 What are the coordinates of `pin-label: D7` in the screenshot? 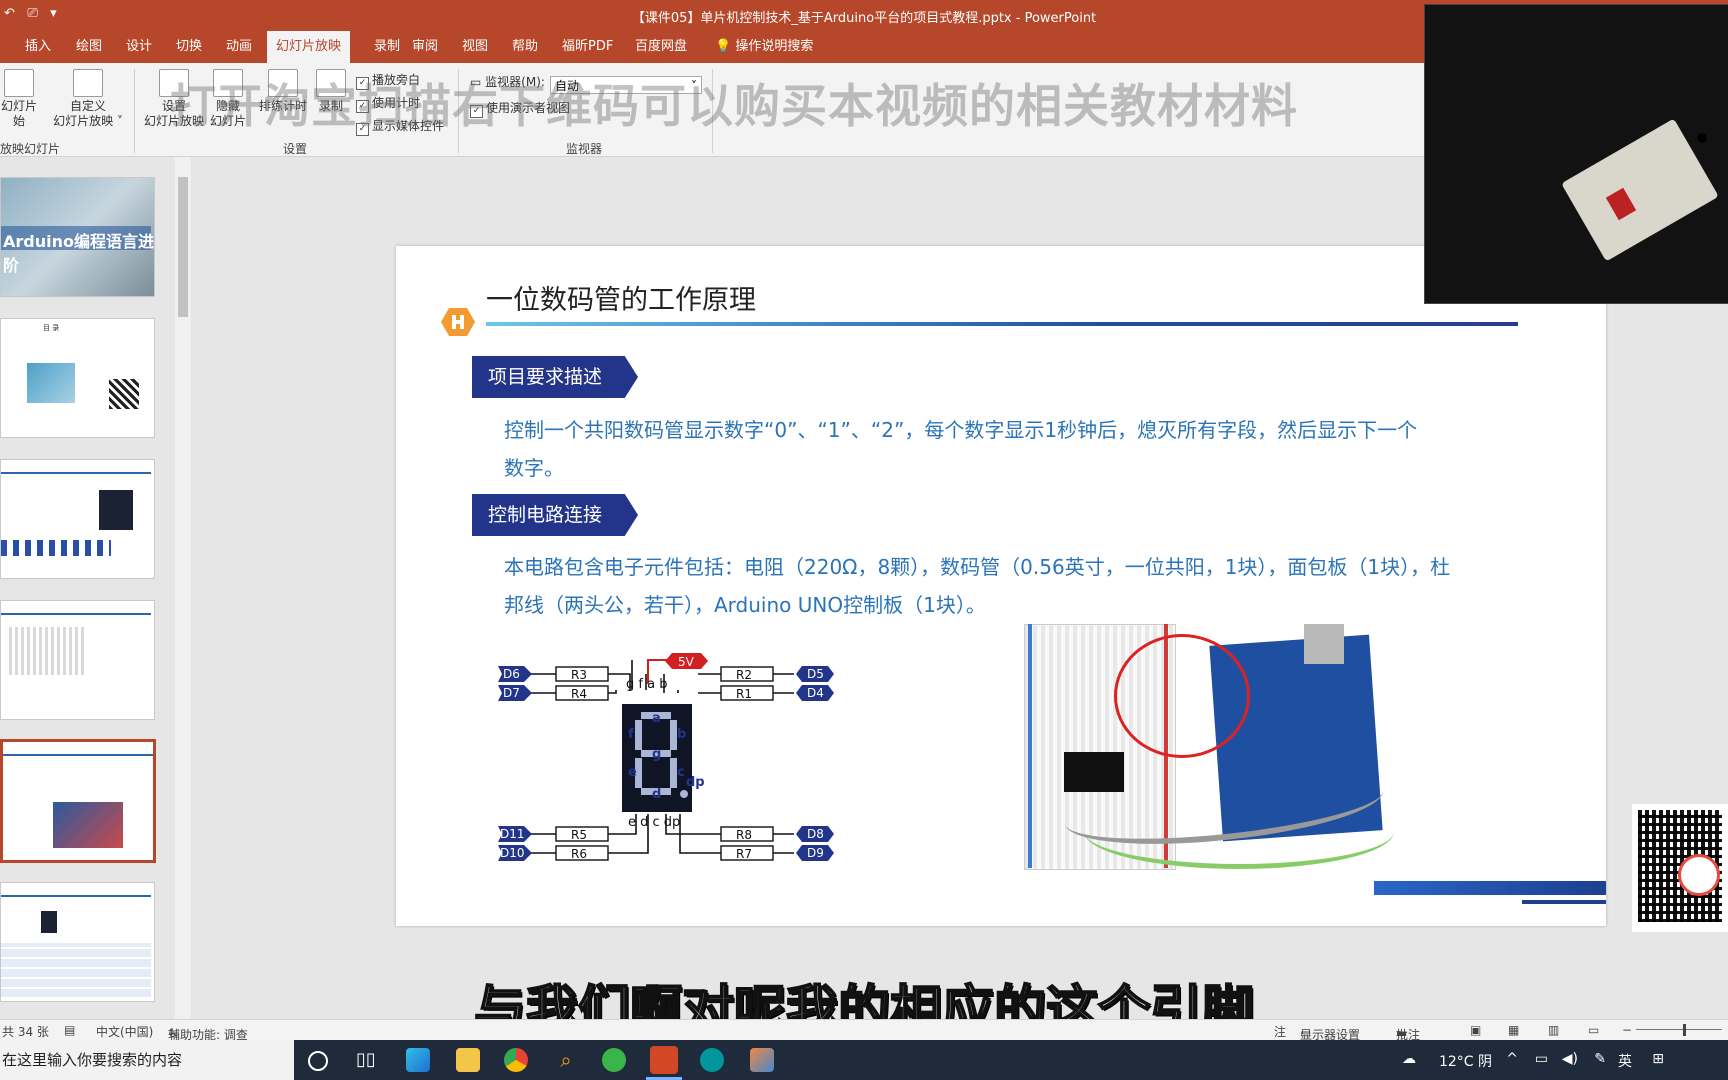 It's located at (511, 693).